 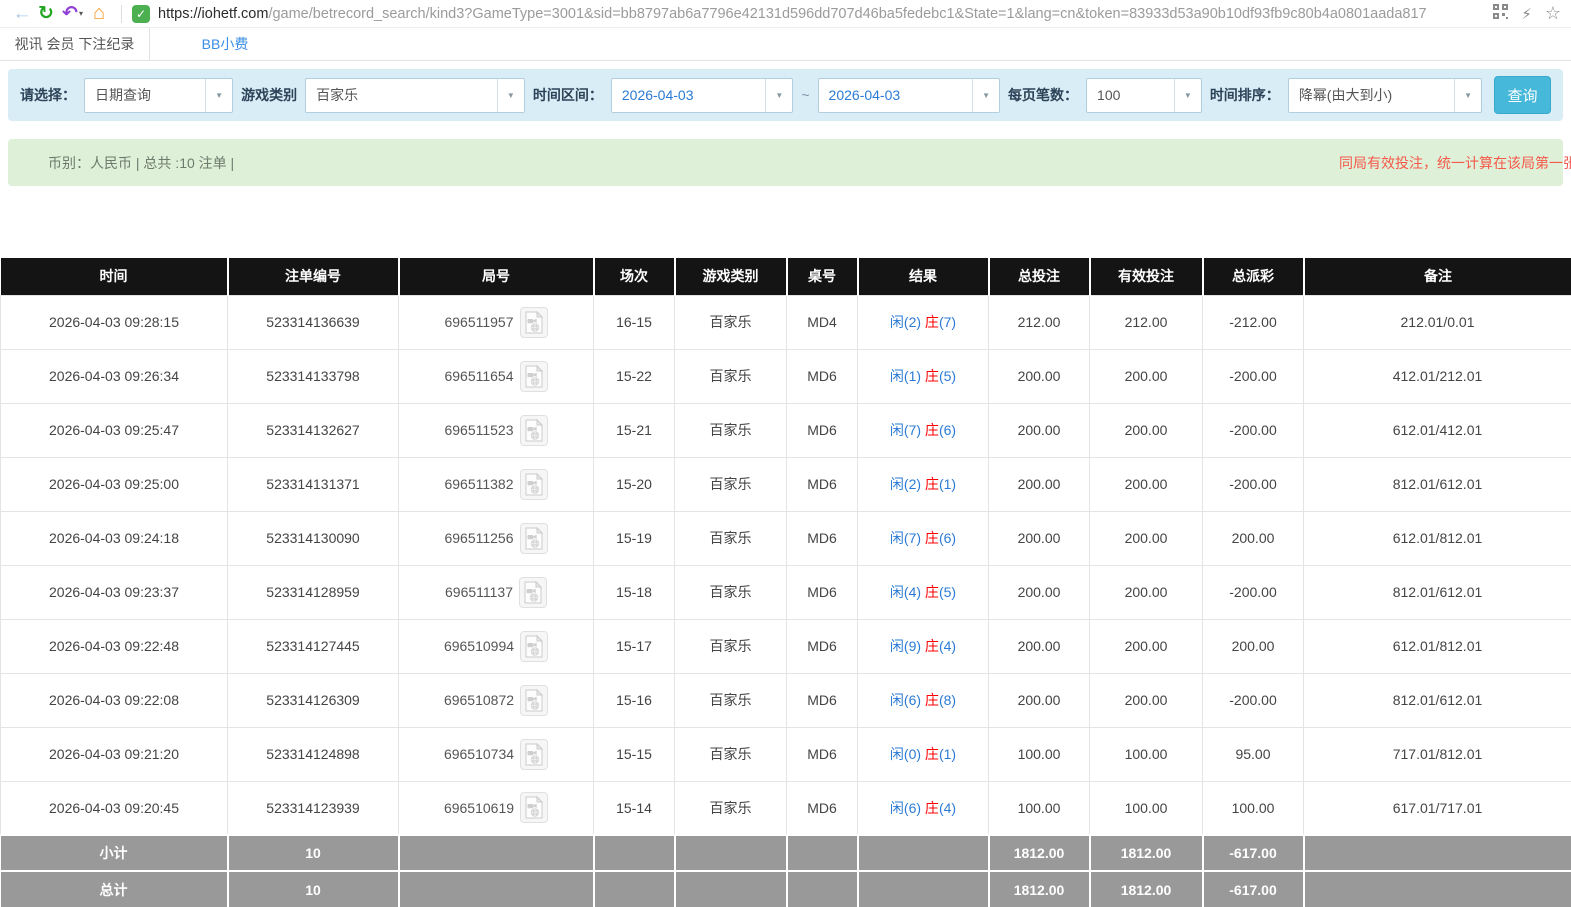 What do you see at coordinates (1501, 13) in the screenshot?
I see `qr-code-icon` at bounding box center [1501, 13].